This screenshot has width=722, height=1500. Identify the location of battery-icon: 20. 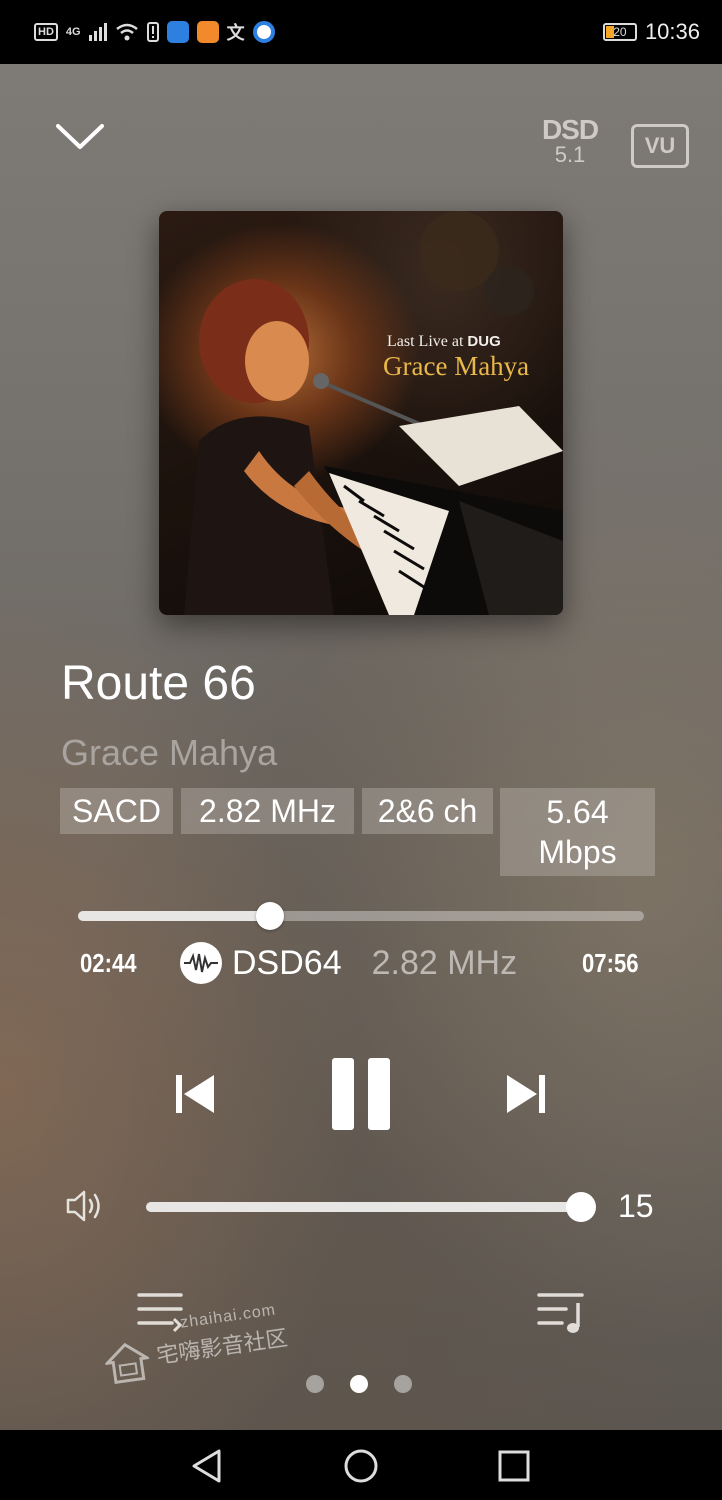
(619, 32).